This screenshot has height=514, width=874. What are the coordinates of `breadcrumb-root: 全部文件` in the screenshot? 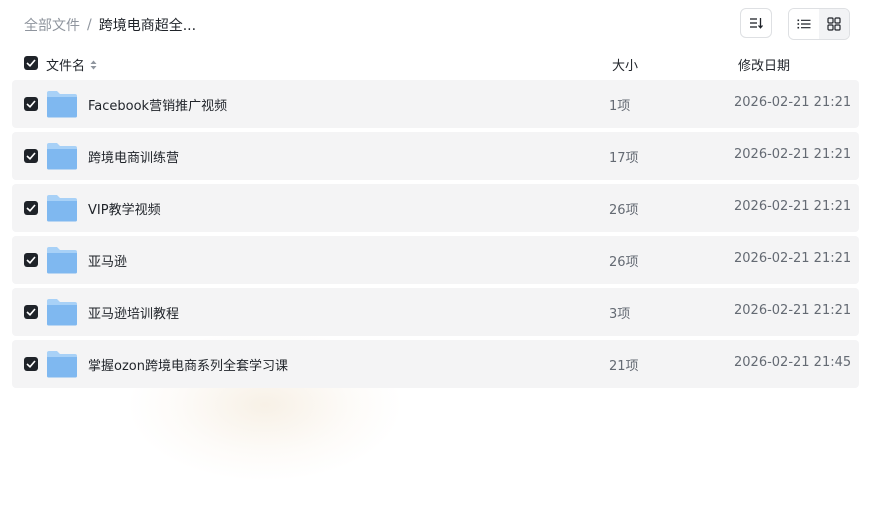 It's located at (52, 25).